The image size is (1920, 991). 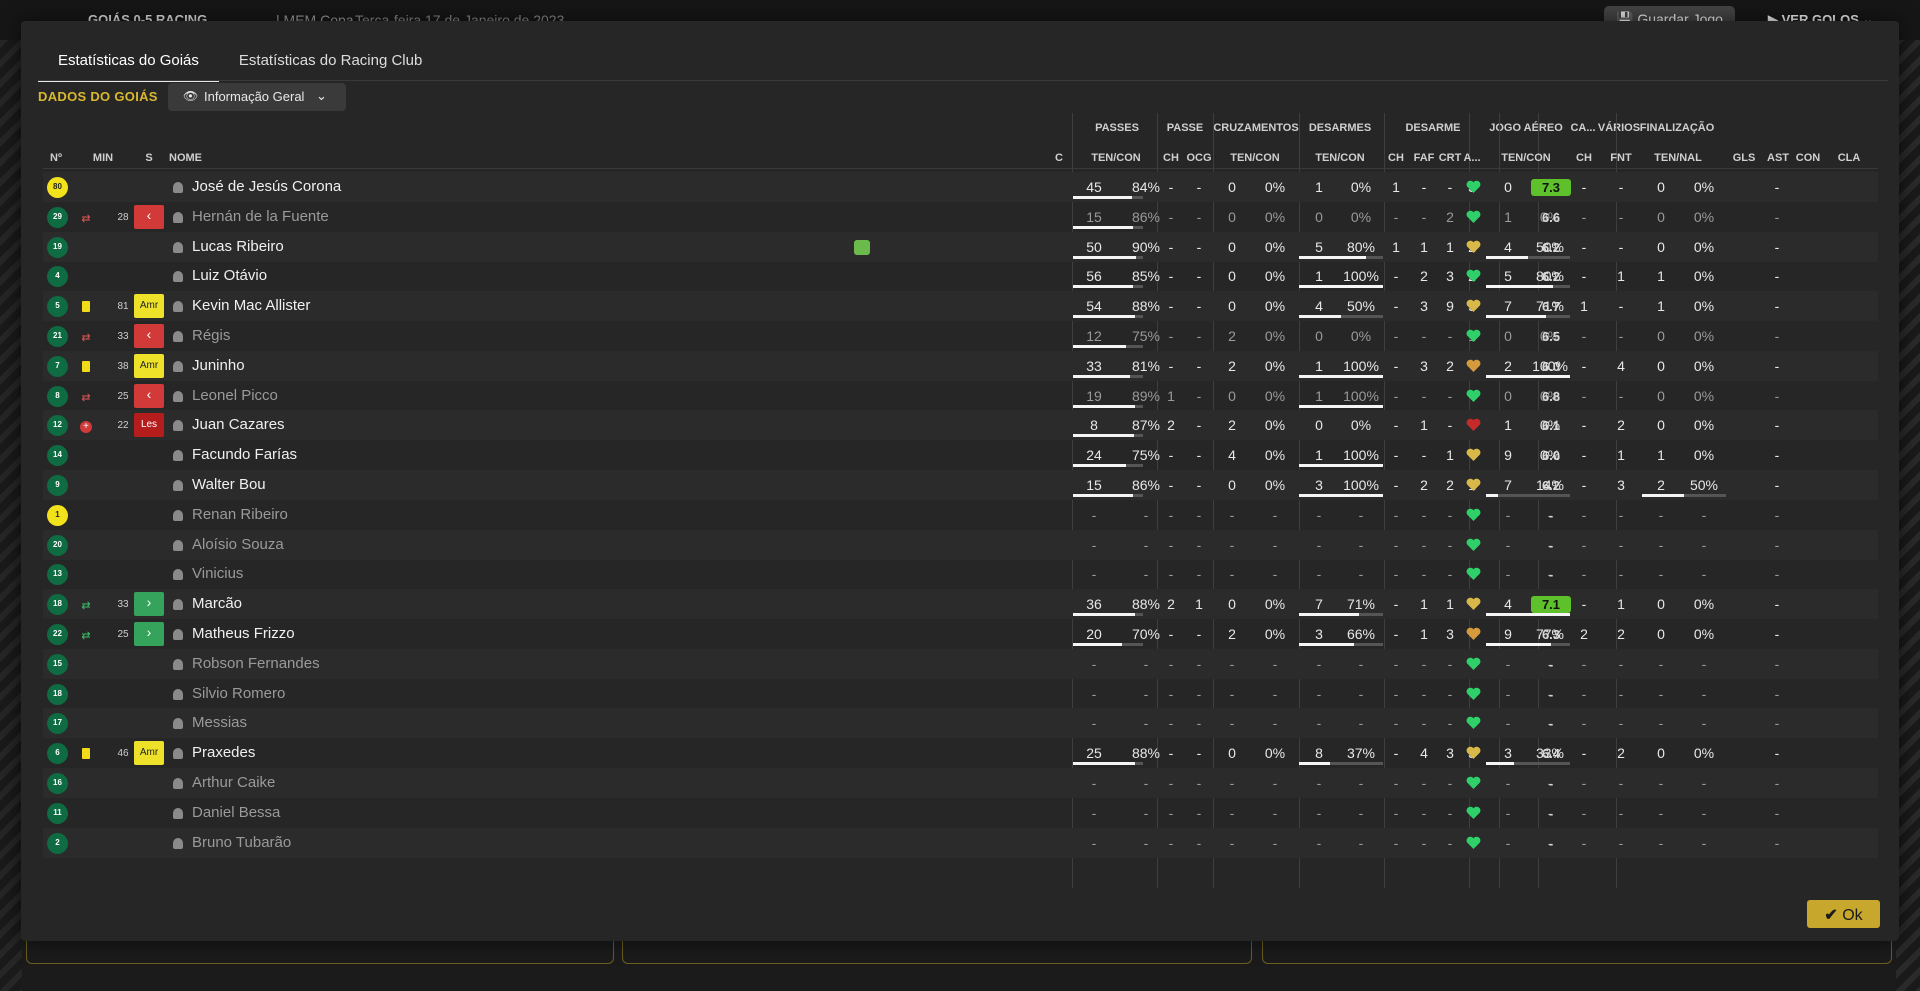 I want to click on player-name: Kevin Mac Allister, so click(x=251, y=305).